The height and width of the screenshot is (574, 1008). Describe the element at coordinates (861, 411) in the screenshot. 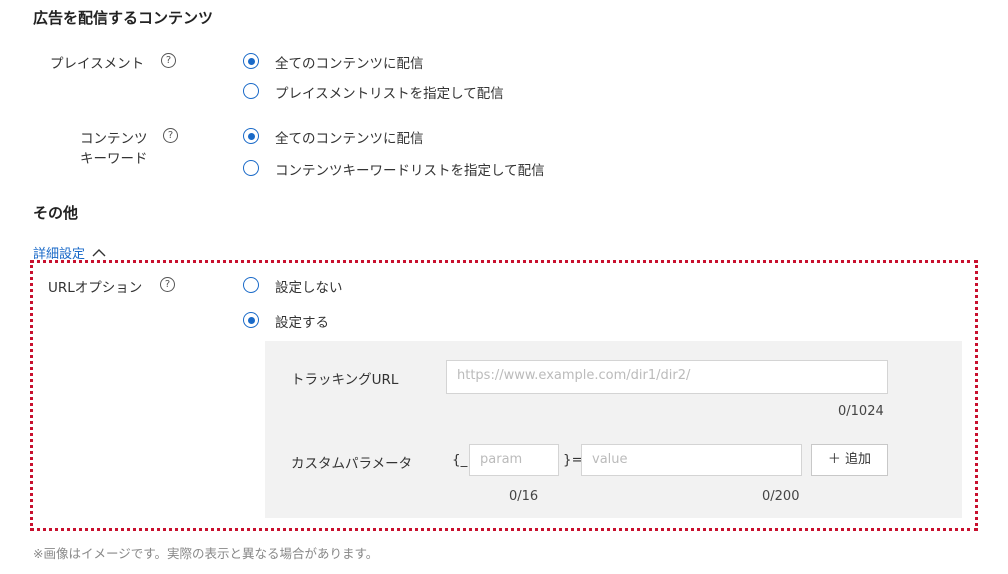

I see `tracking-url-counter: 0/1024` at that location.